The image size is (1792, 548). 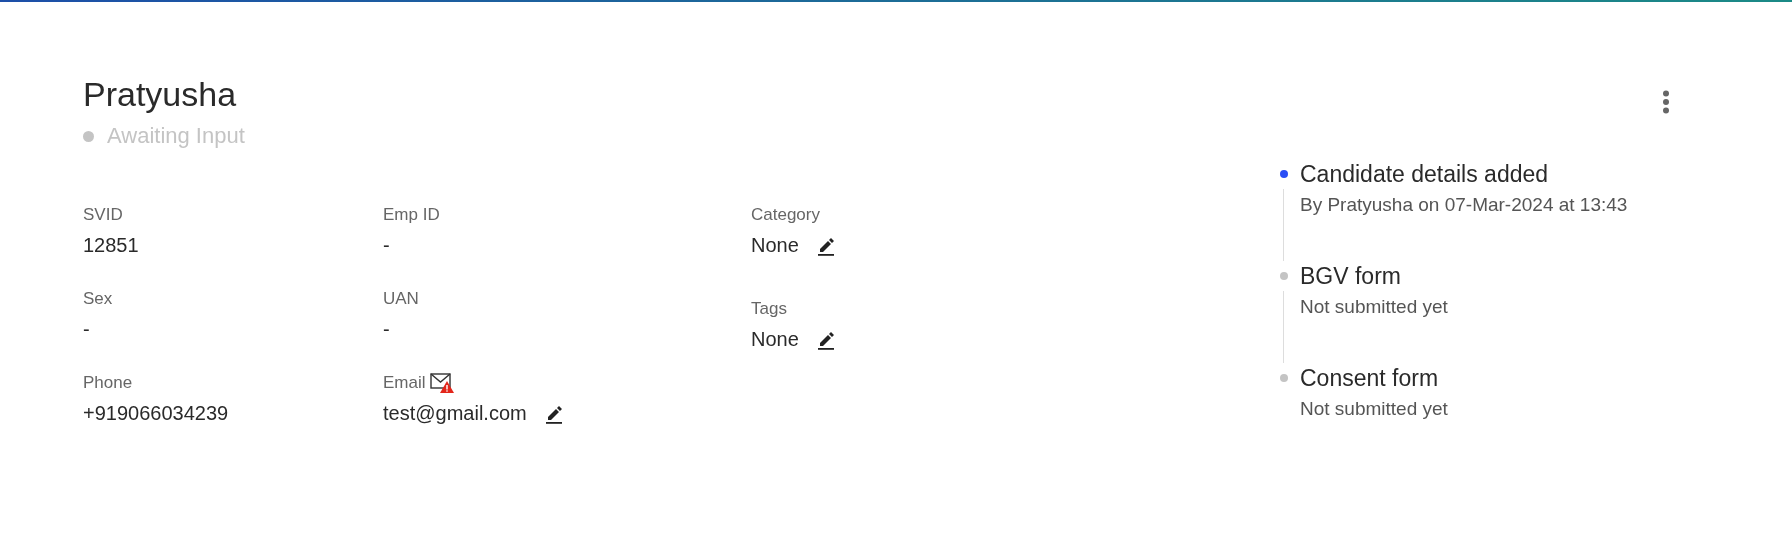 I want to click on status-label: Awaiting Input, so click(x=176, y=136).